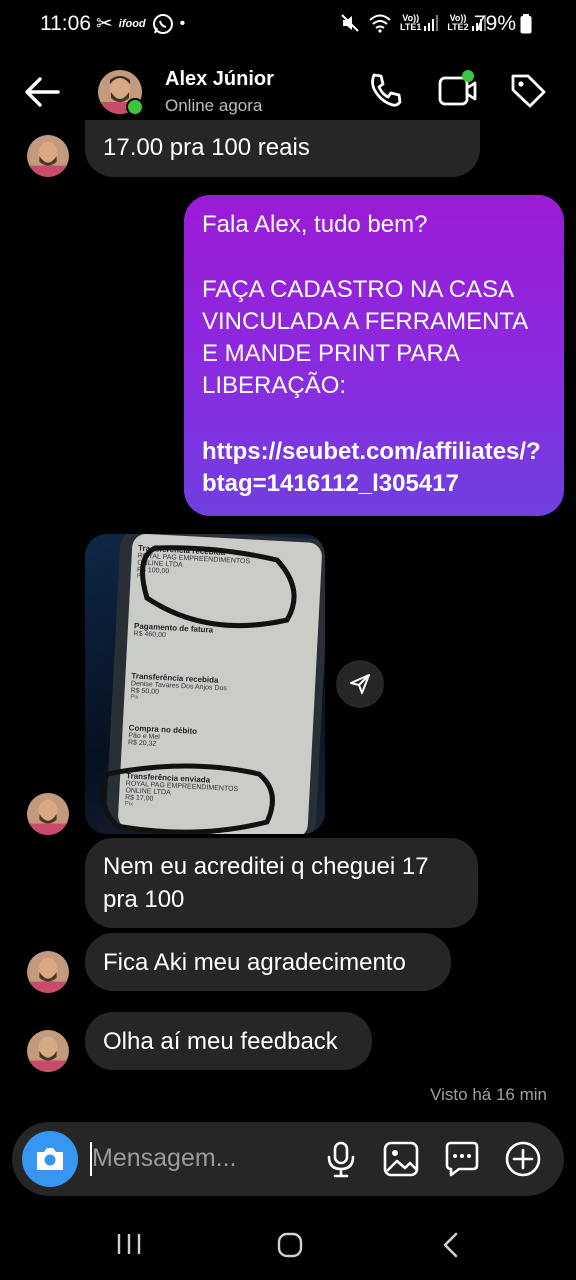 Image resolution: width=576 pixels, height=1280 pixels. I want to click on scissors-icon: ✂, so click(104, 24).